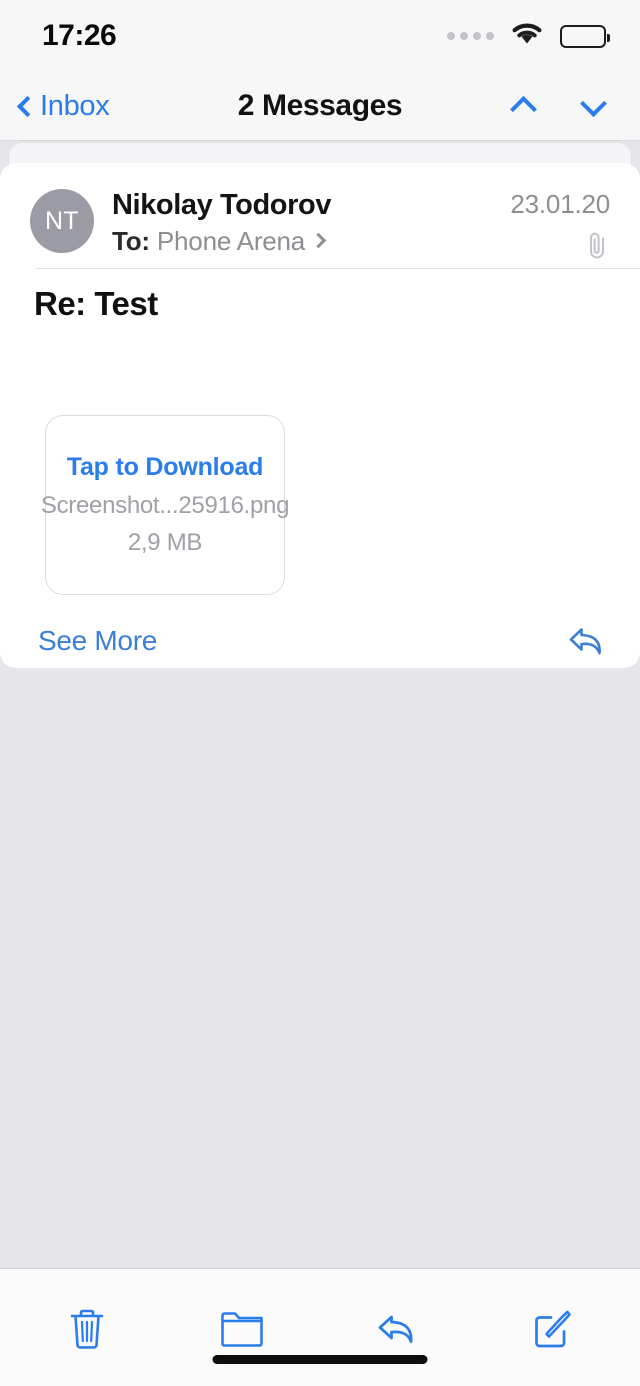 This screenshot has width=640, height=1386. I want to click on sender-details: Nikolay Todorov To: Phone Arena, so click(221, 226).